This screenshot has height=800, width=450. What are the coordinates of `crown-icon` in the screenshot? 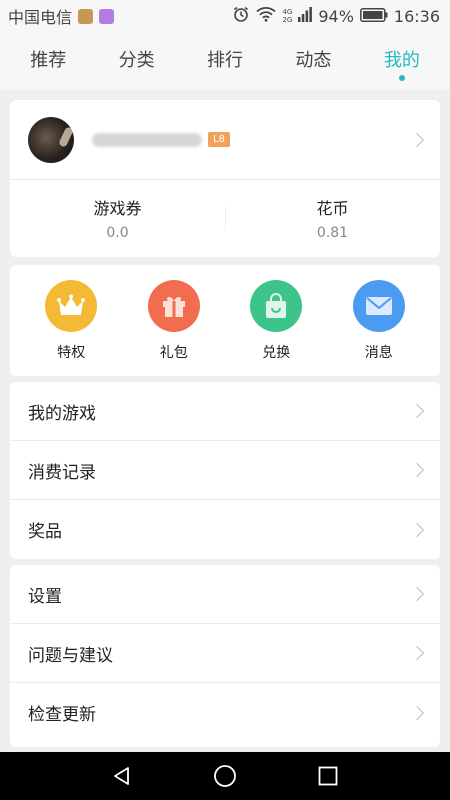 It's located at (71, 305).